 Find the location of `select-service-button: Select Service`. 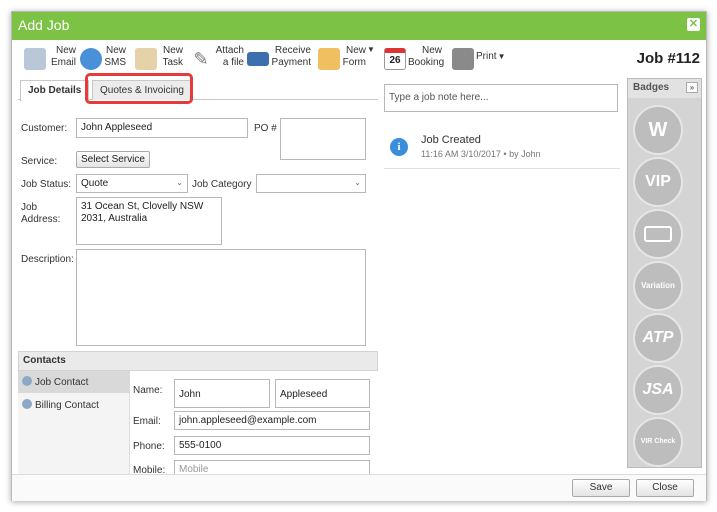

select-service-button: Select Service is located at coordinates (113, 159).